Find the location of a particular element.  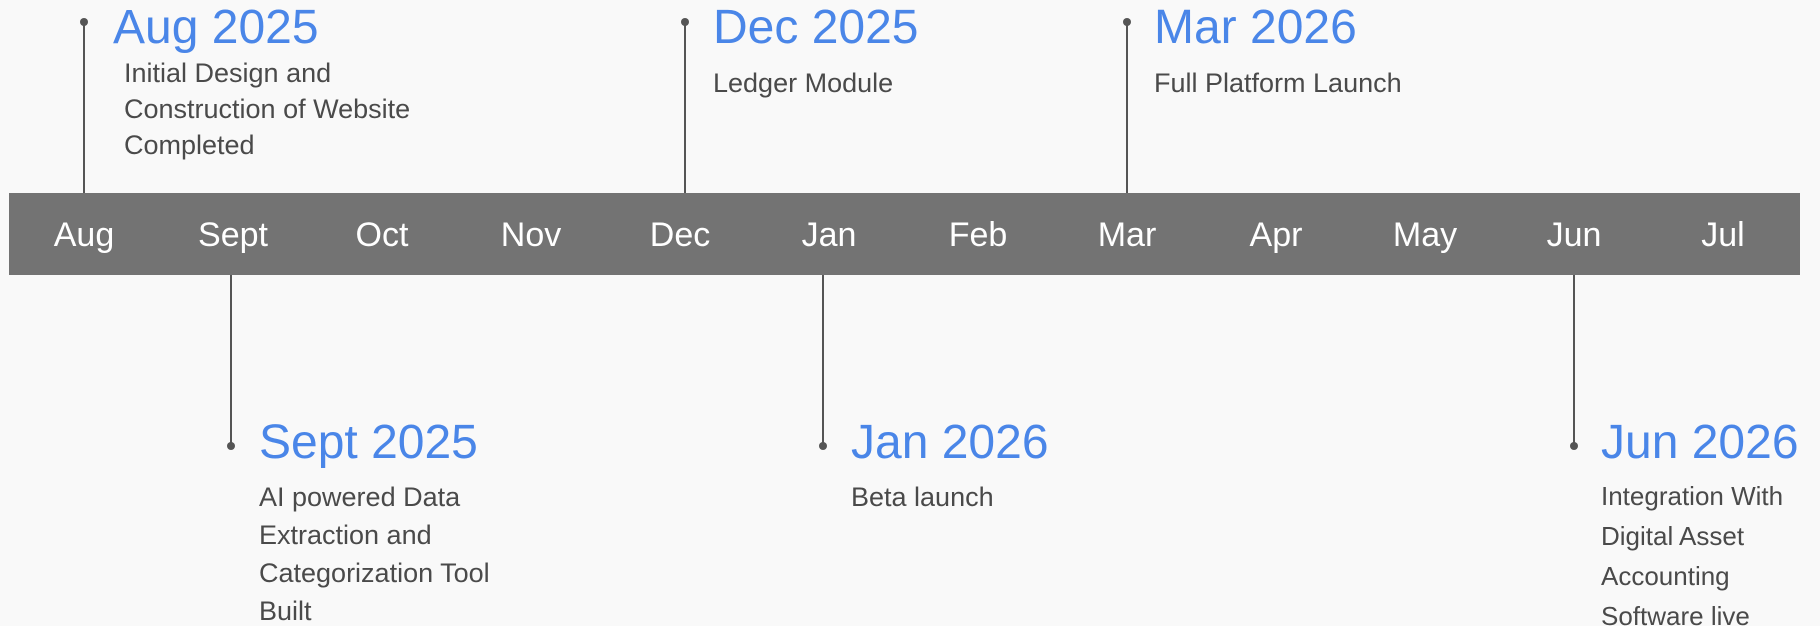

milestone-date: Aug 2025 is located at coordinates (216, 27).